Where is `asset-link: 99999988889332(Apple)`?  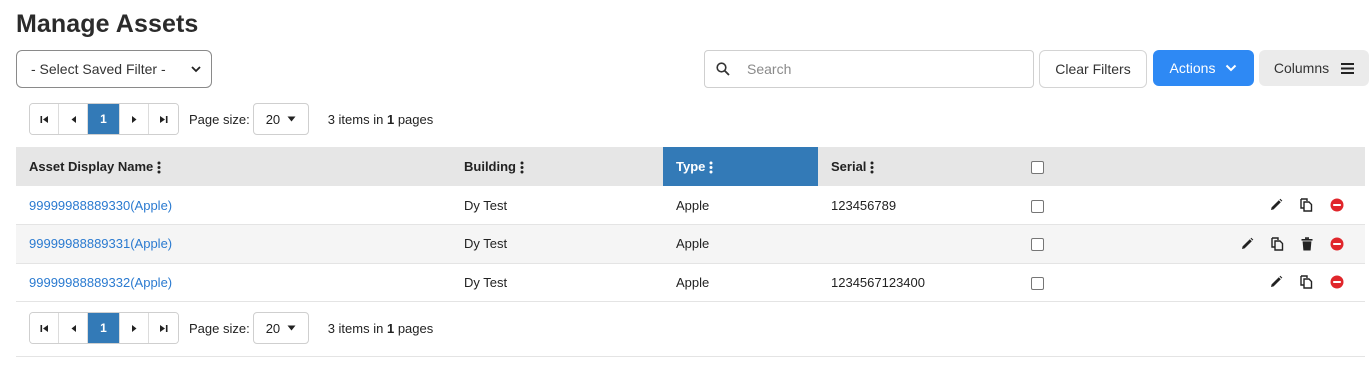 asset-link: 99999988889332(Apple) is located at coordinates (100, 282).